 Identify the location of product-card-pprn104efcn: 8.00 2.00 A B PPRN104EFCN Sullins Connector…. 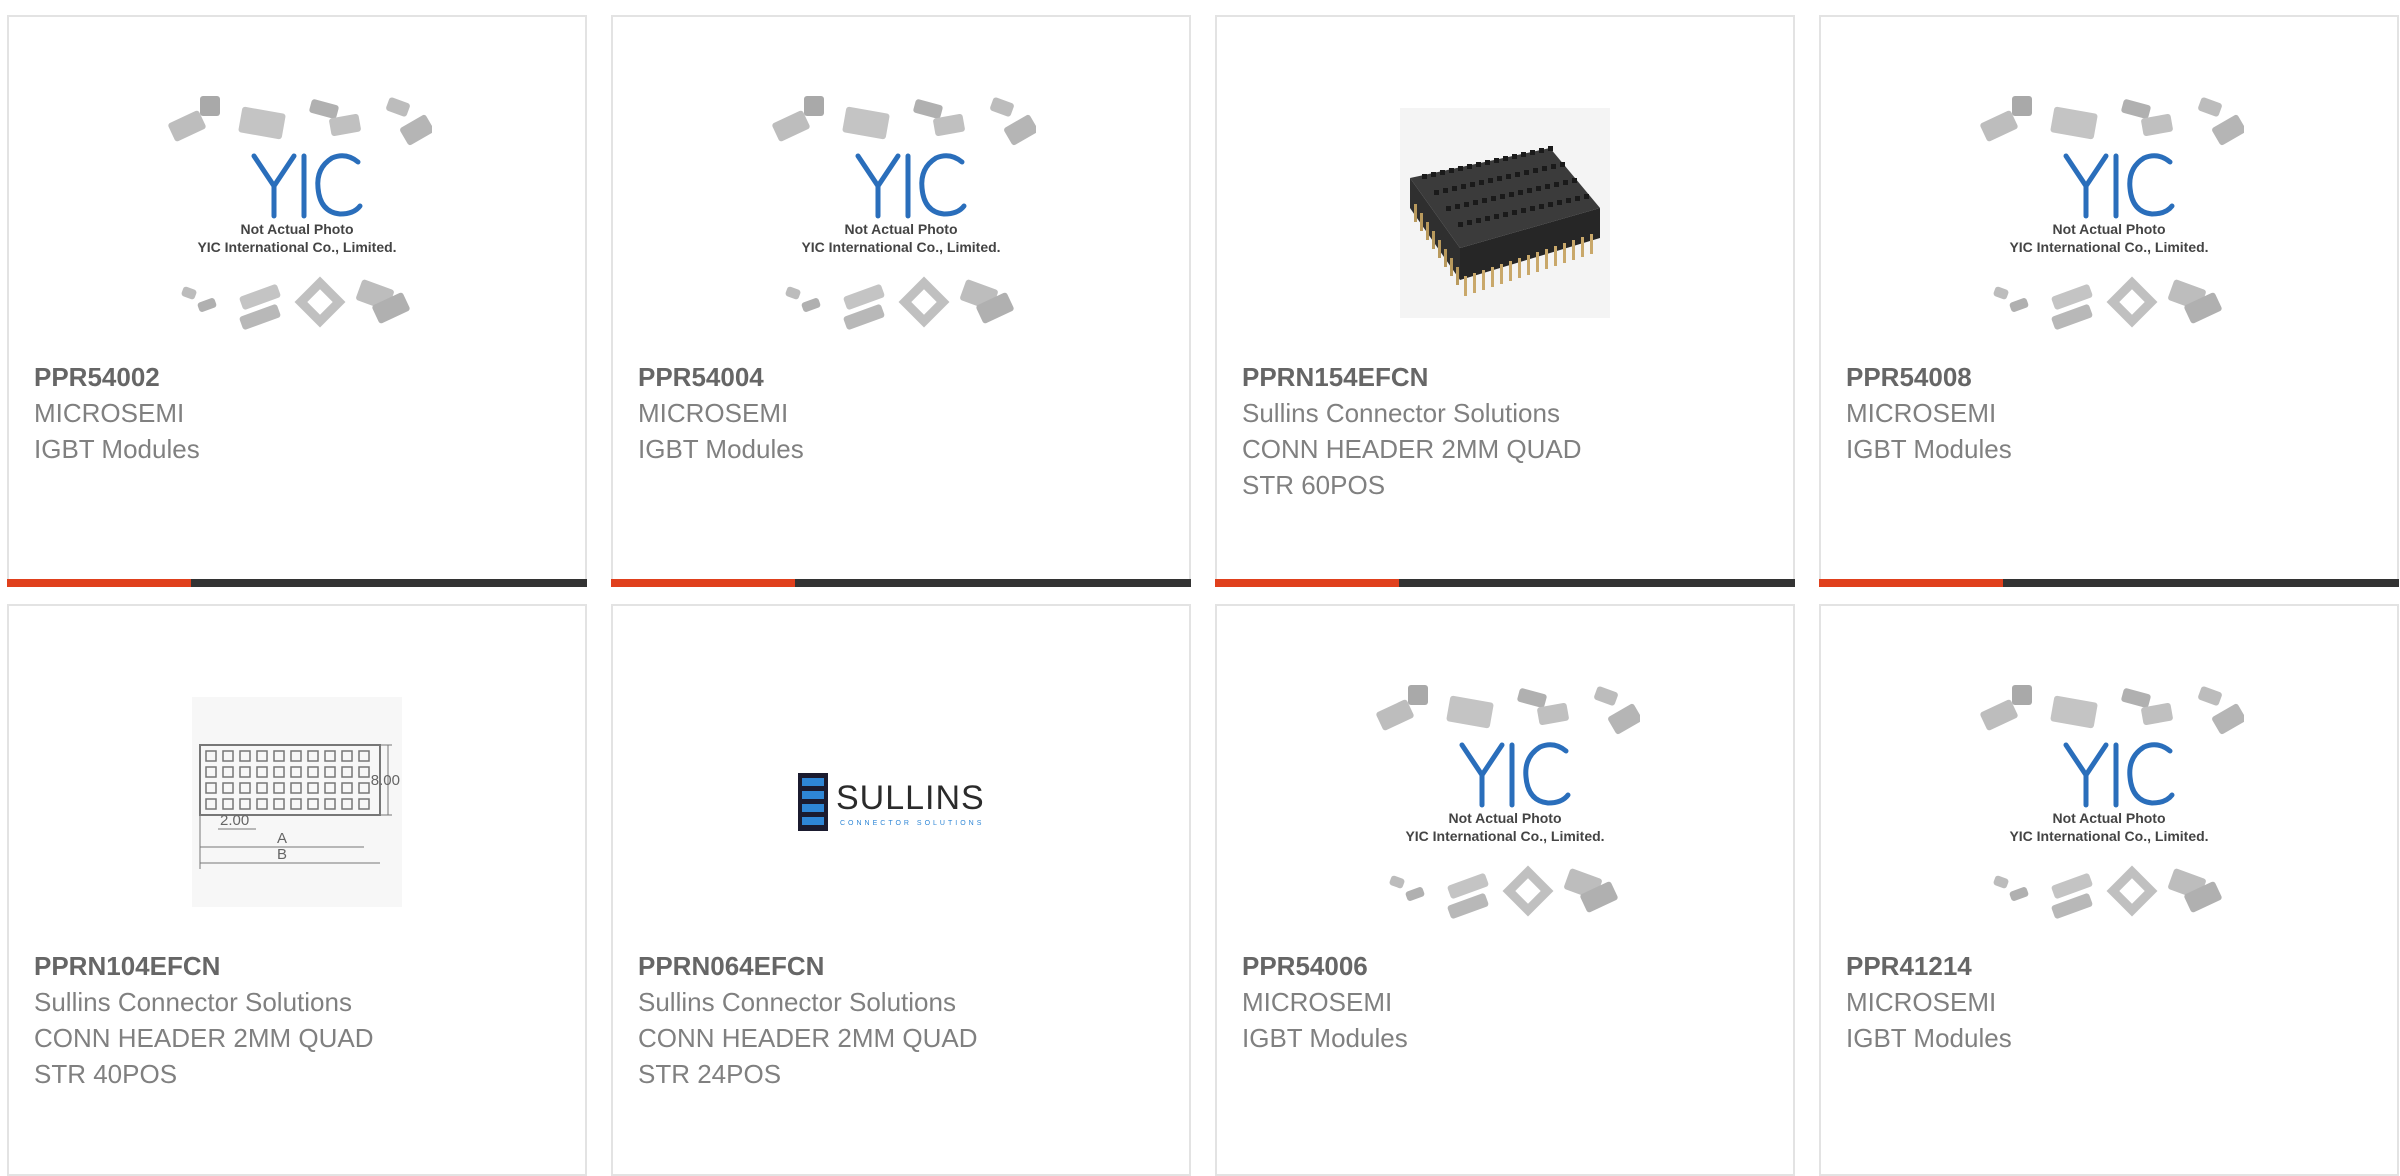
(297, 890).